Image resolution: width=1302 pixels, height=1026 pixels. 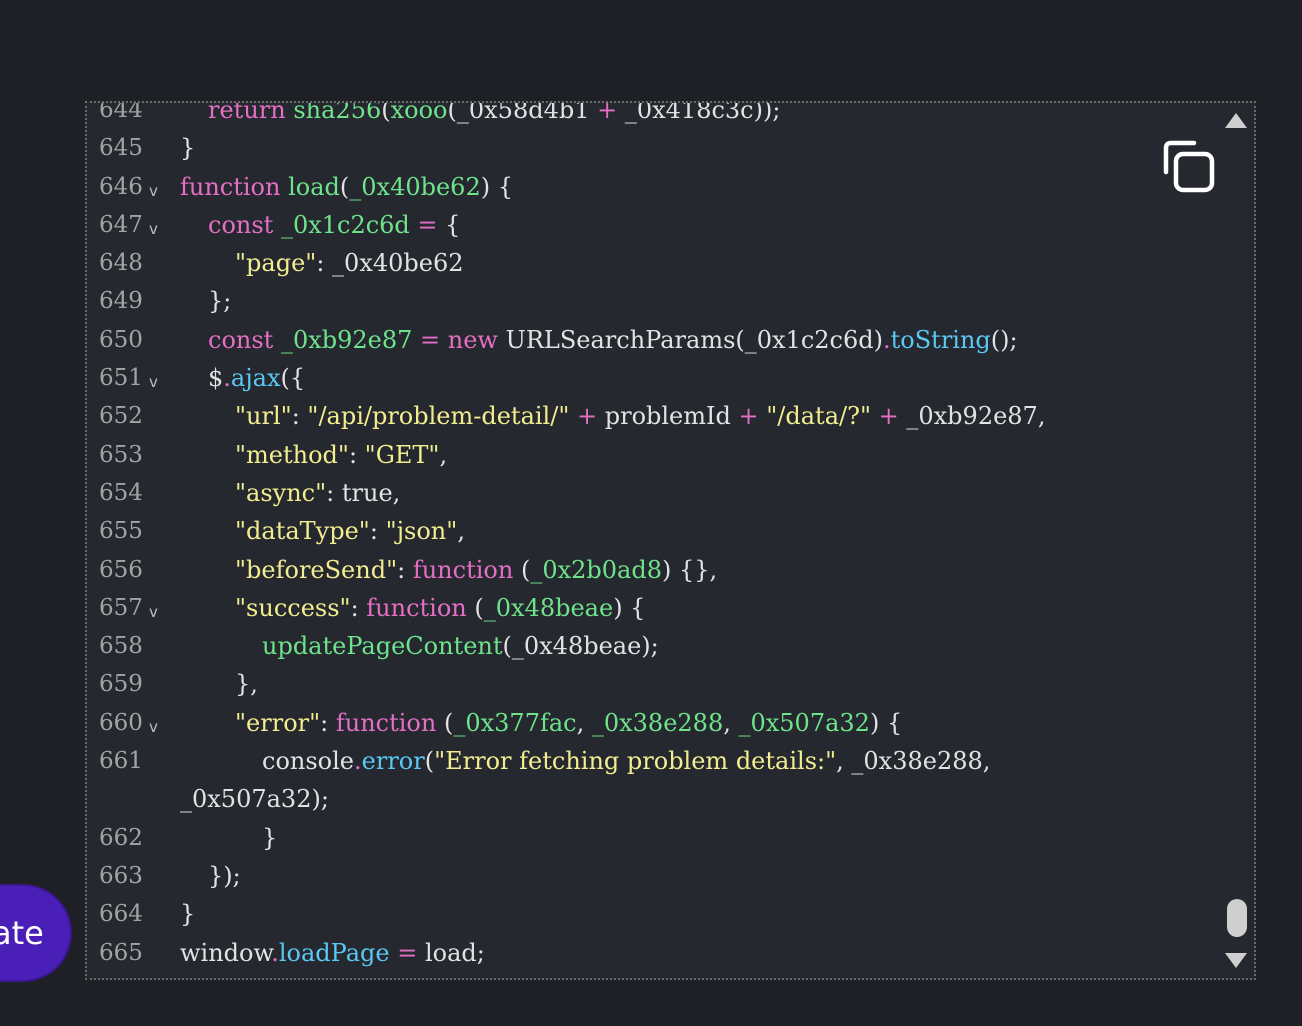 What do you see at coordinates (1236, 120) in the screenshot?
I see `scroll-up-arrow-icon` at bounding box center [1236, 120].